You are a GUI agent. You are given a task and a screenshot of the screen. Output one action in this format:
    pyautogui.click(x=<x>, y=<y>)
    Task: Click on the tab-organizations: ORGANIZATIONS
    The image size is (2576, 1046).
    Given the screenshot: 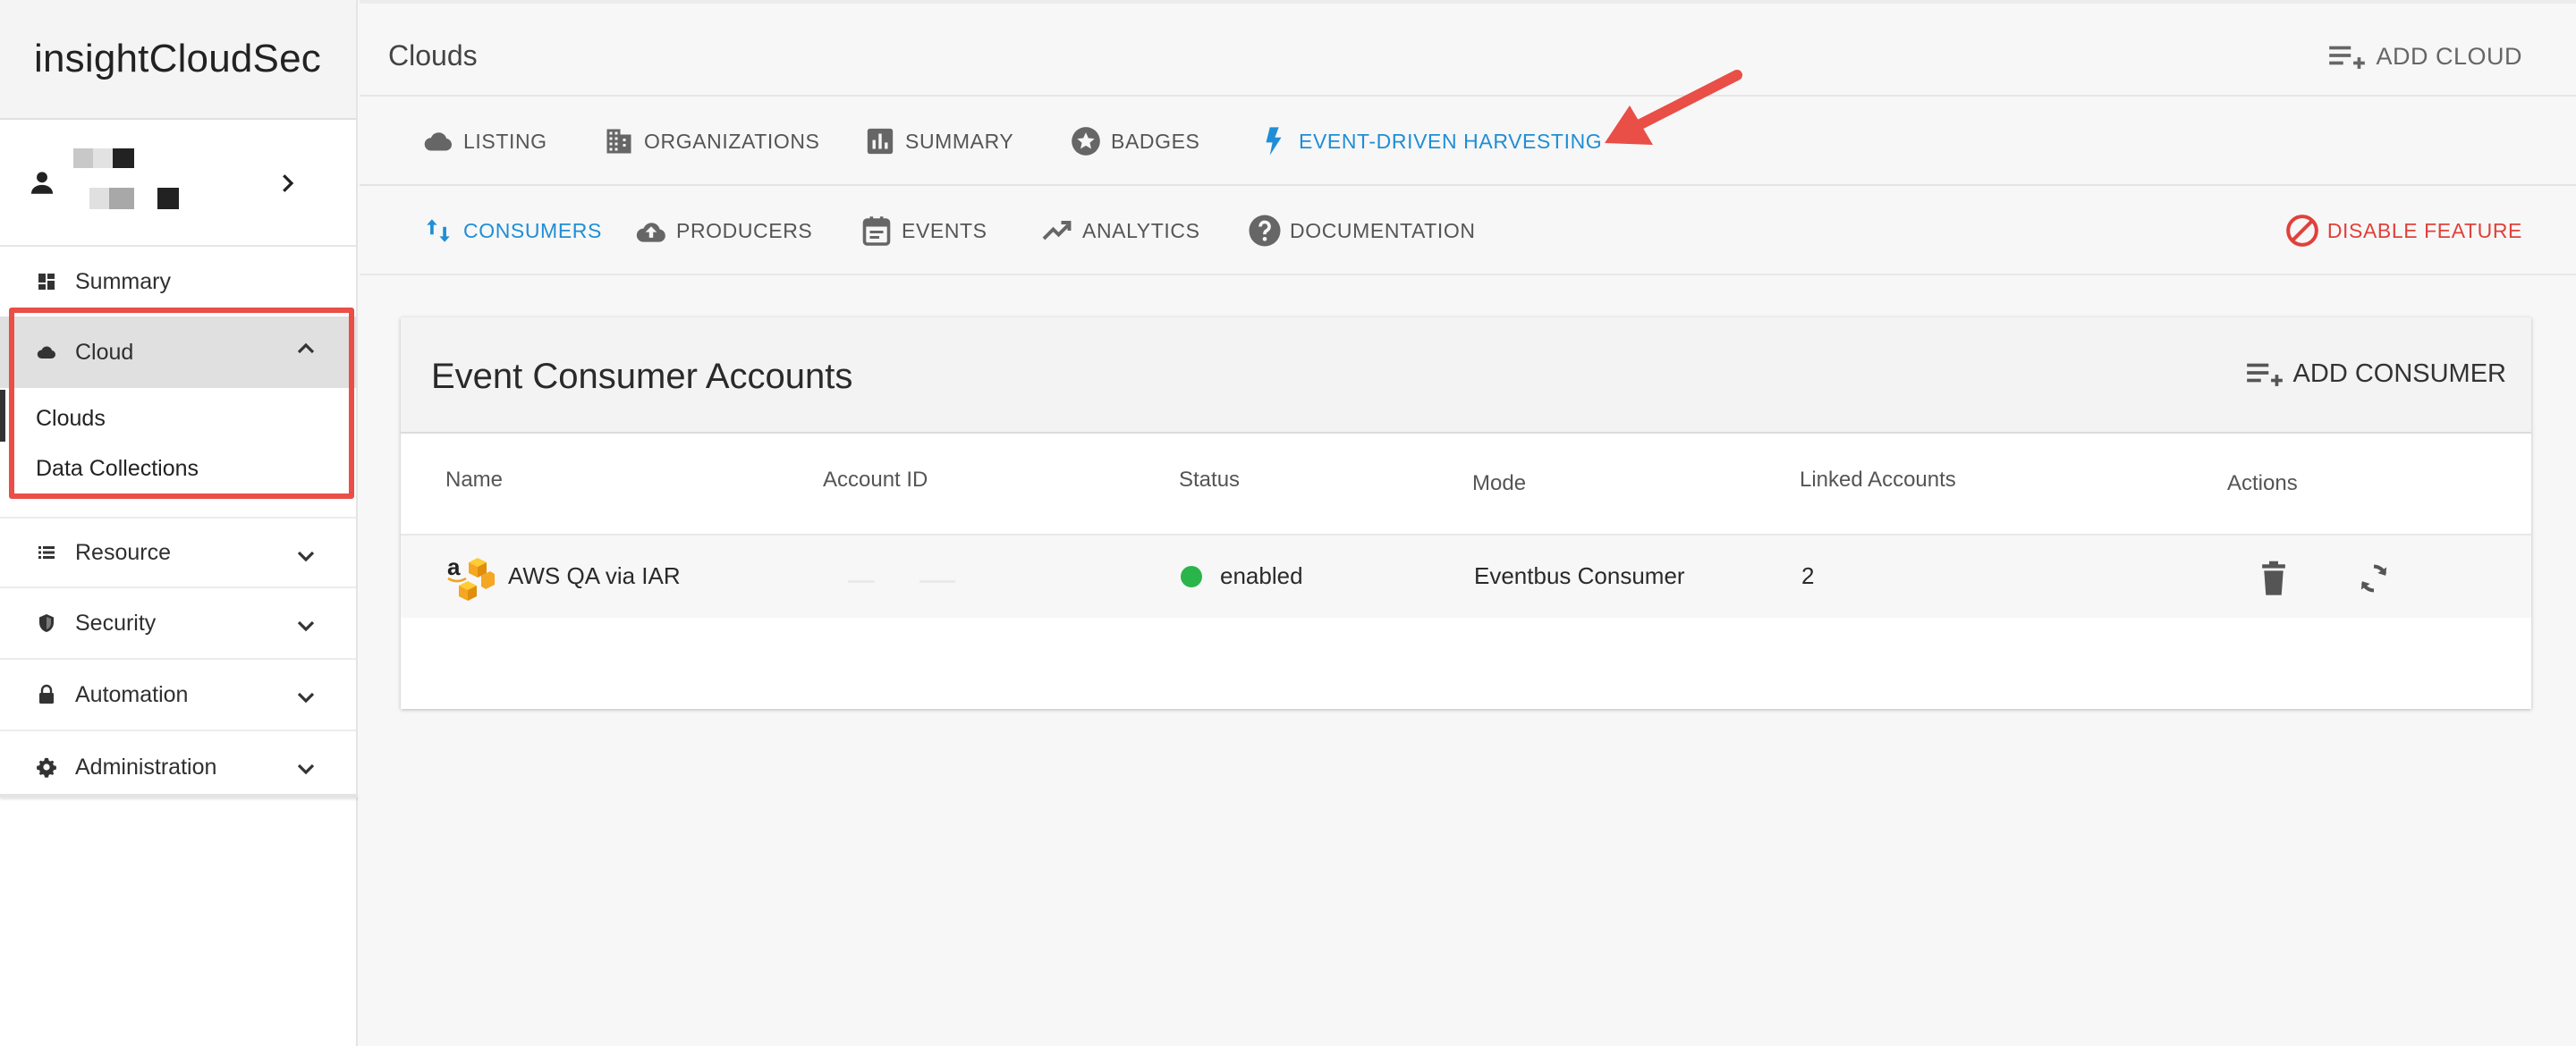 What is the action you would take?
    pyautogui.click(x=709, y=141)
    